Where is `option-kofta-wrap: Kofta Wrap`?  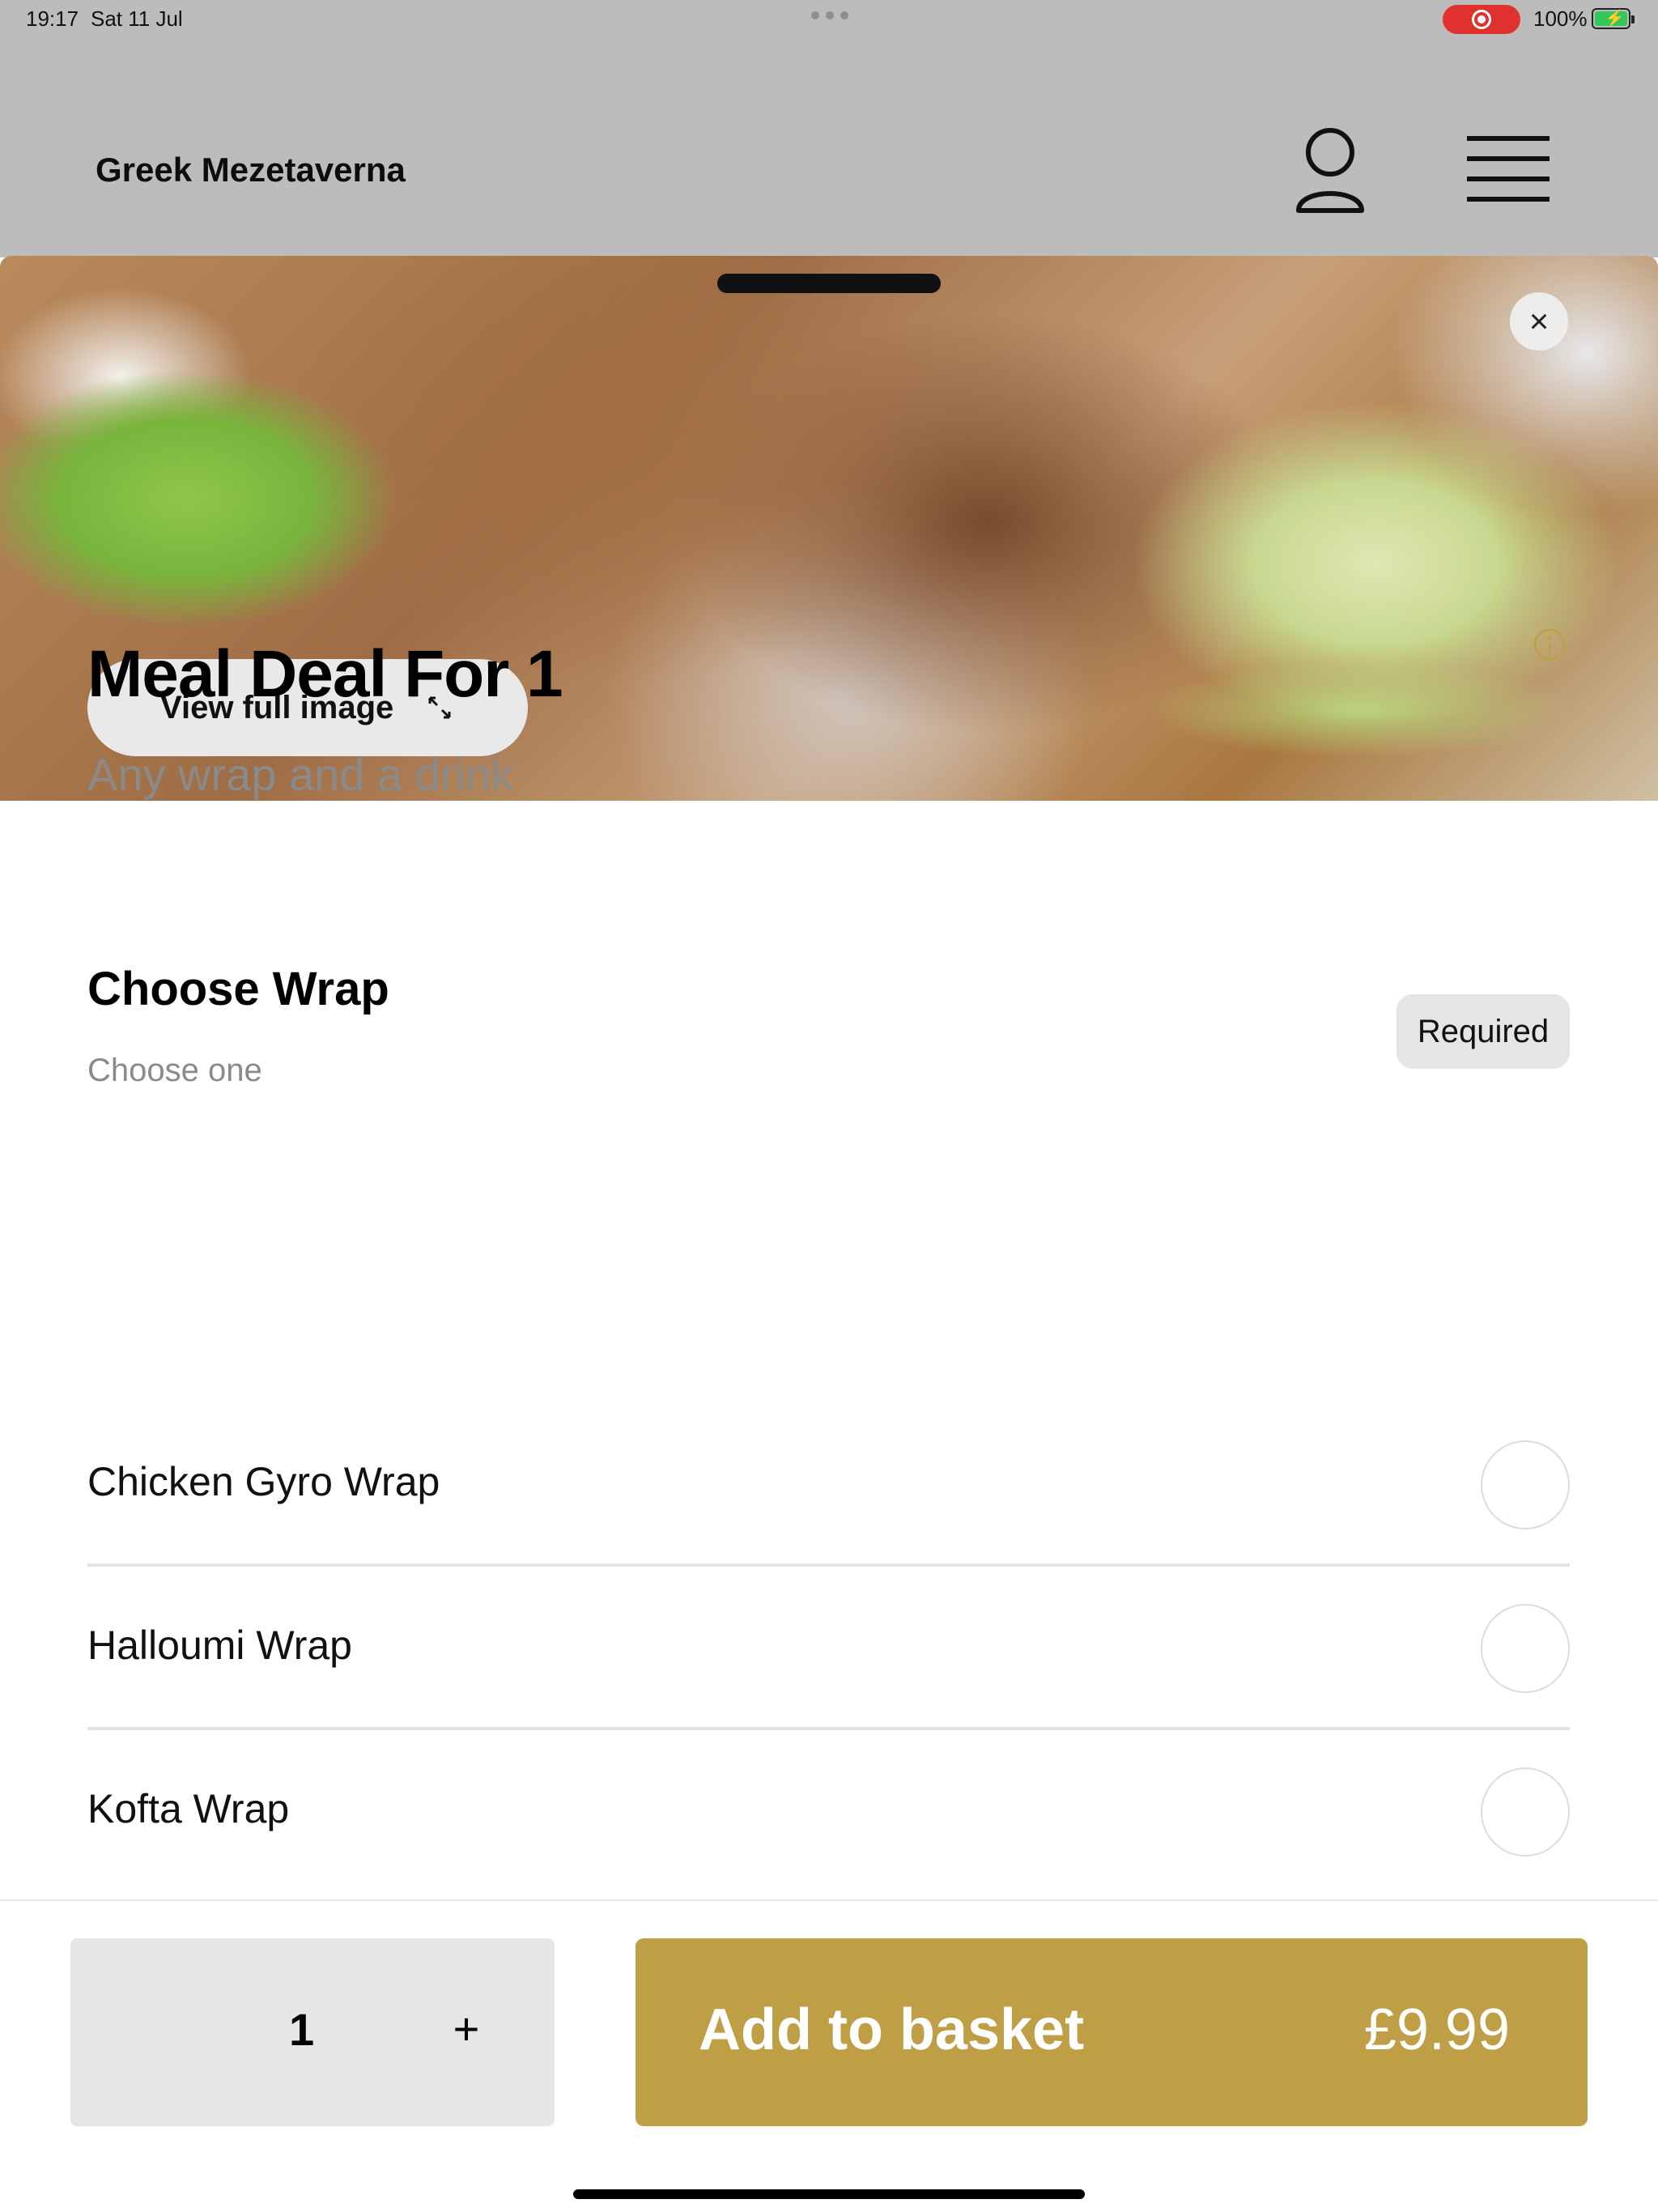 option-kofta-wrap: Kofta Wrap is located at coordinates (828, 1812).